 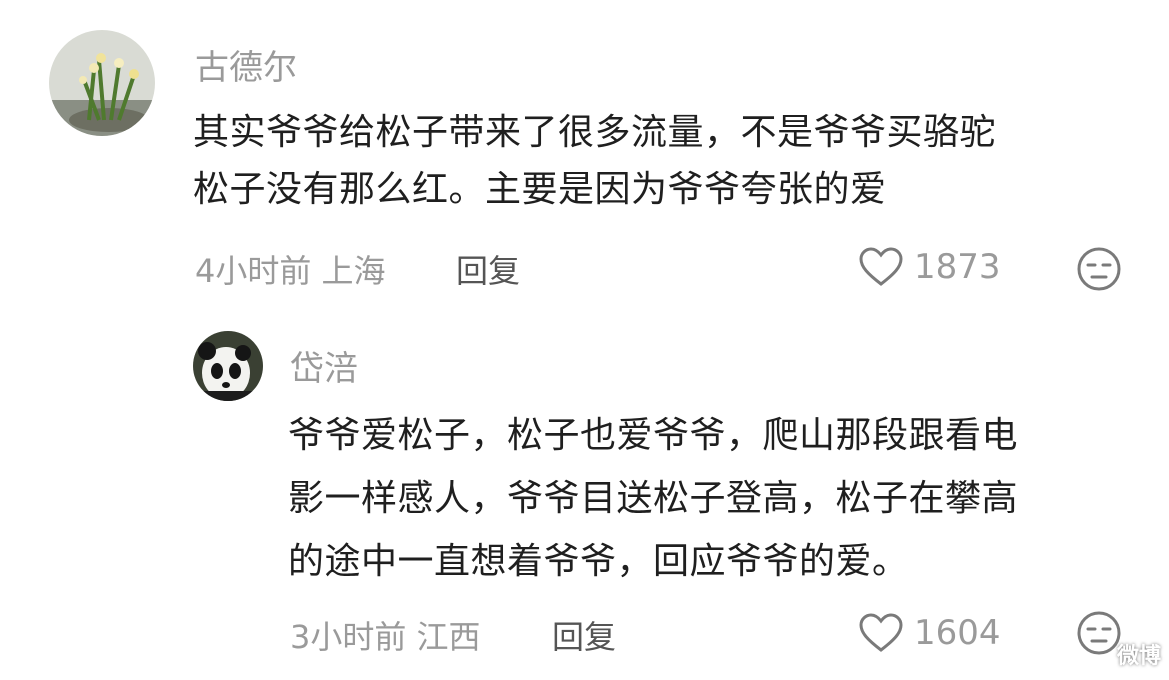 I want to click on like-count: 1604, so click(x=957, y=633).